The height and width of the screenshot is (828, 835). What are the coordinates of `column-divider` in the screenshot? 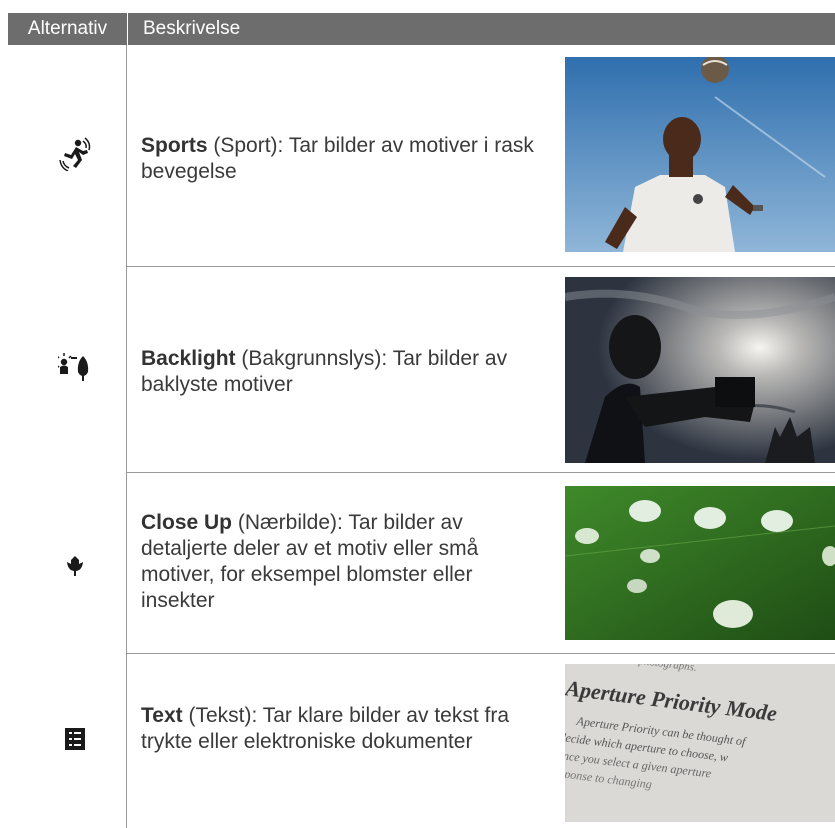 It's located at (126, 436).